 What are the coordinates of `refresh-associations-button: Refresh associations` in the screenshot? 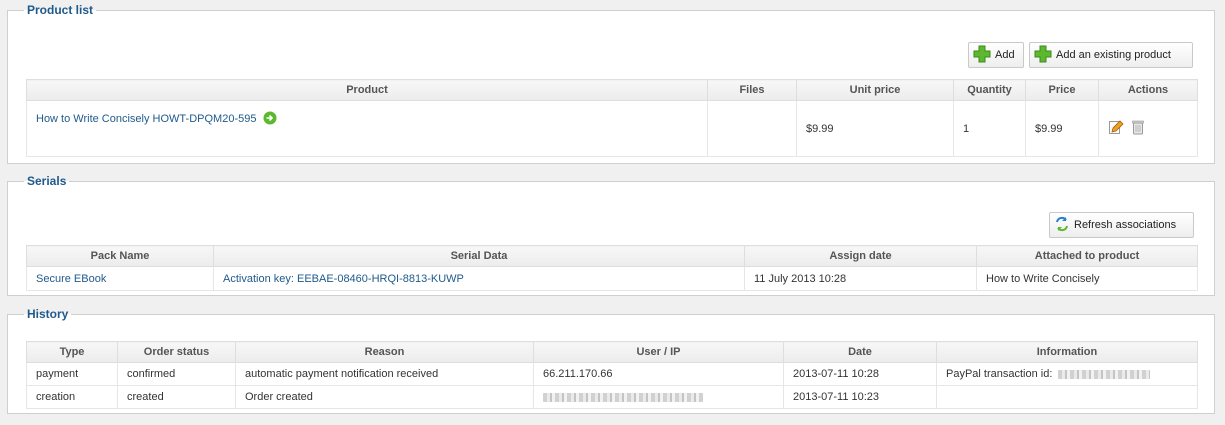 It's located at (1121, 225).